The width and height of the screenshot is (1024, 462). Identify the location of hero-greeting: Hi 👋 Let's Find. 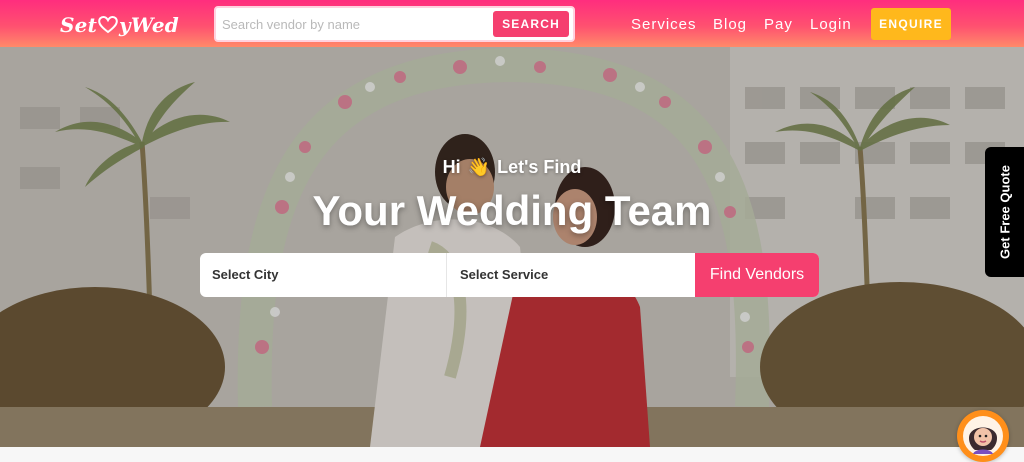
(512, 167).